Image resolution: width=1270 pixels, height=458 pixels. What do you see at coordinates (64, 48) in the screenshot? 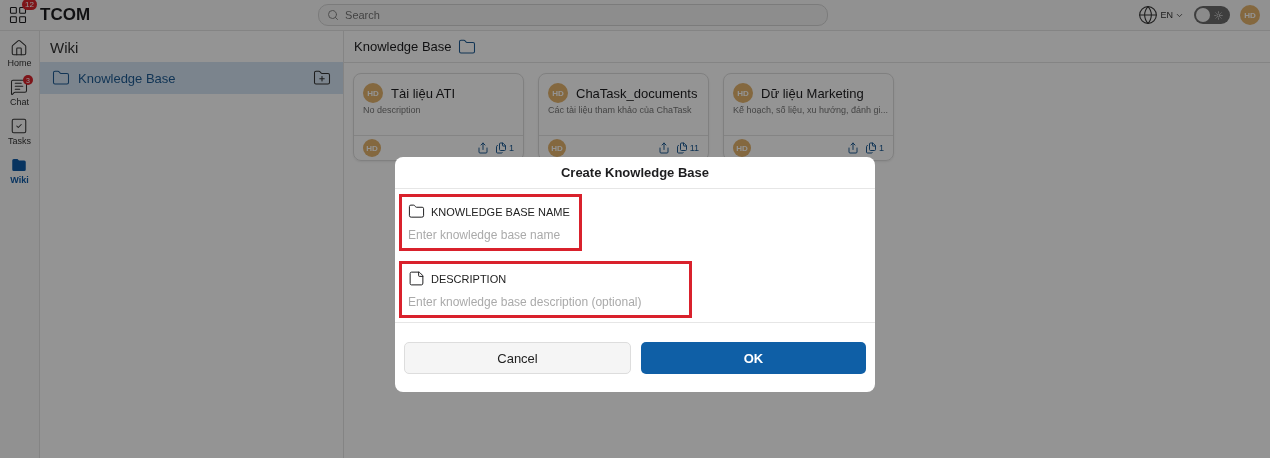
I see `panel-title: Wiki` at bounding box center [64, 48].